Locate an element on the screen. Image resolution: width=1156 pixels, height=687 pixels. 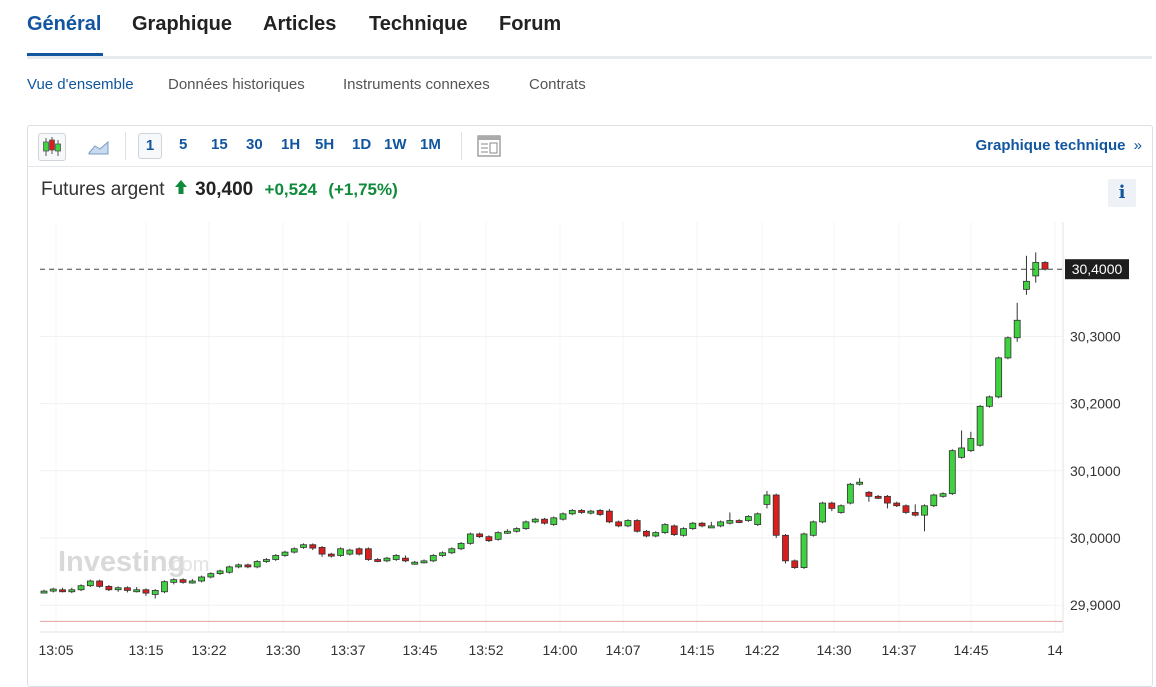
x-tick-label: 14:45 is located at coordinates (970, 650).